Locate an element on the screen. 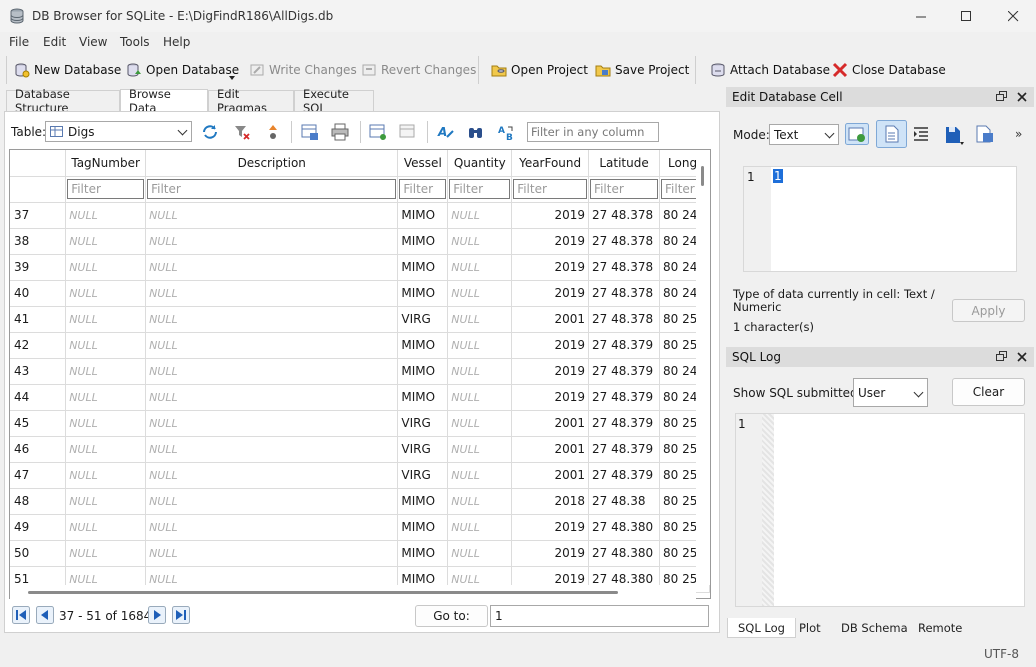  menu-tools: Tools is located at coordinates (135, 42).